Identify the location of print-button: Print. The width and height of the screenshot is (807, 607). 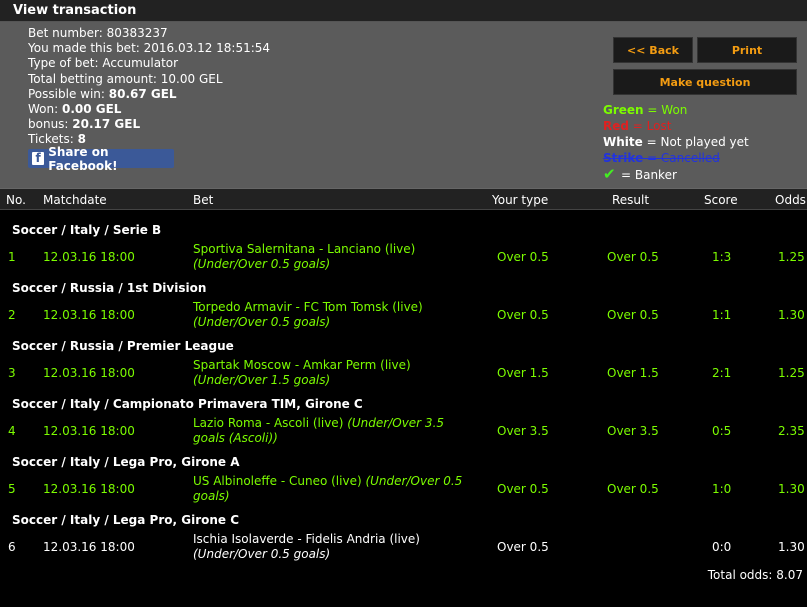
(747, 50).